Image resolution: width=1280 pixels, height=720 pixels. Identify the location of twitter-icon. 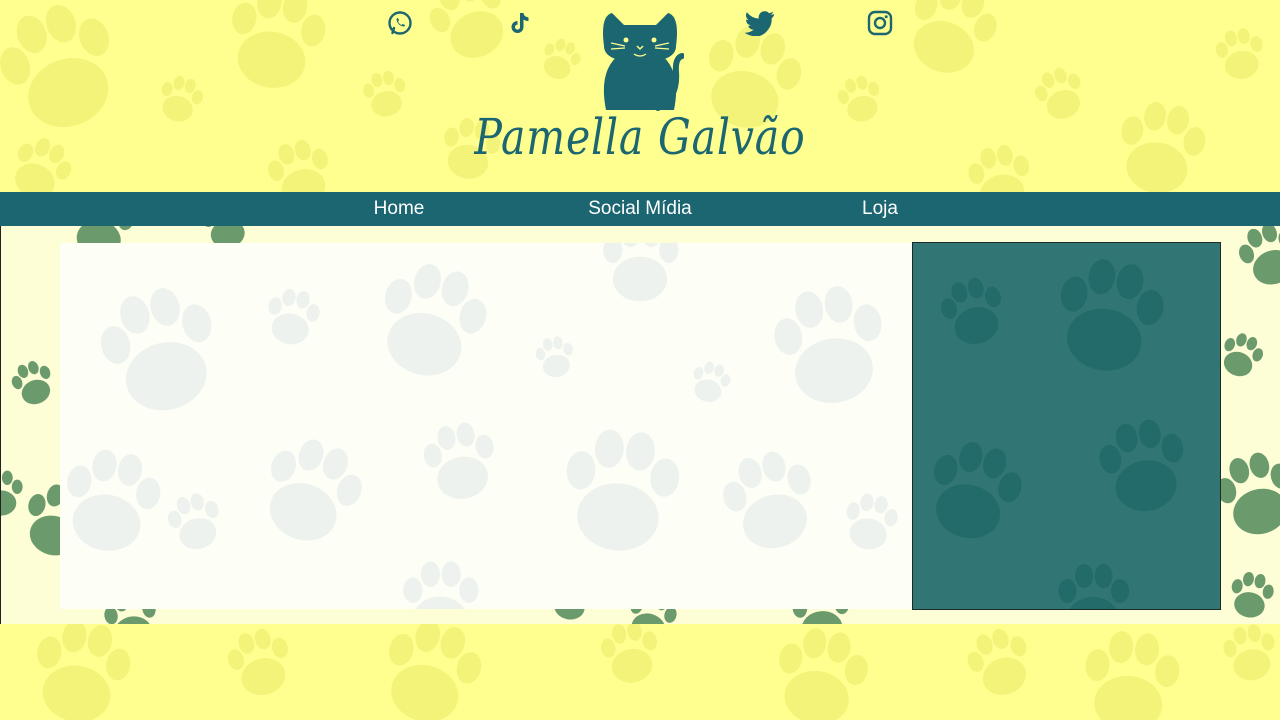
(759, 23).